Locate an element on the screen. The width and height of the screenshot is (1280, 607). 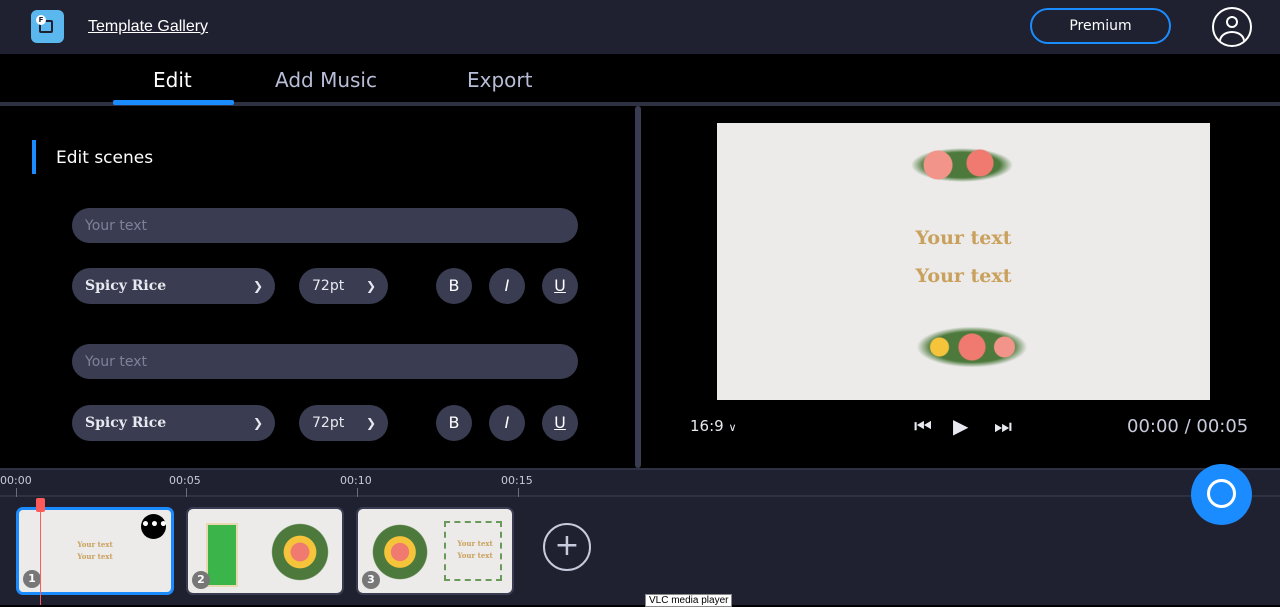
chat-support-button is located at coordinates (1221, 494).